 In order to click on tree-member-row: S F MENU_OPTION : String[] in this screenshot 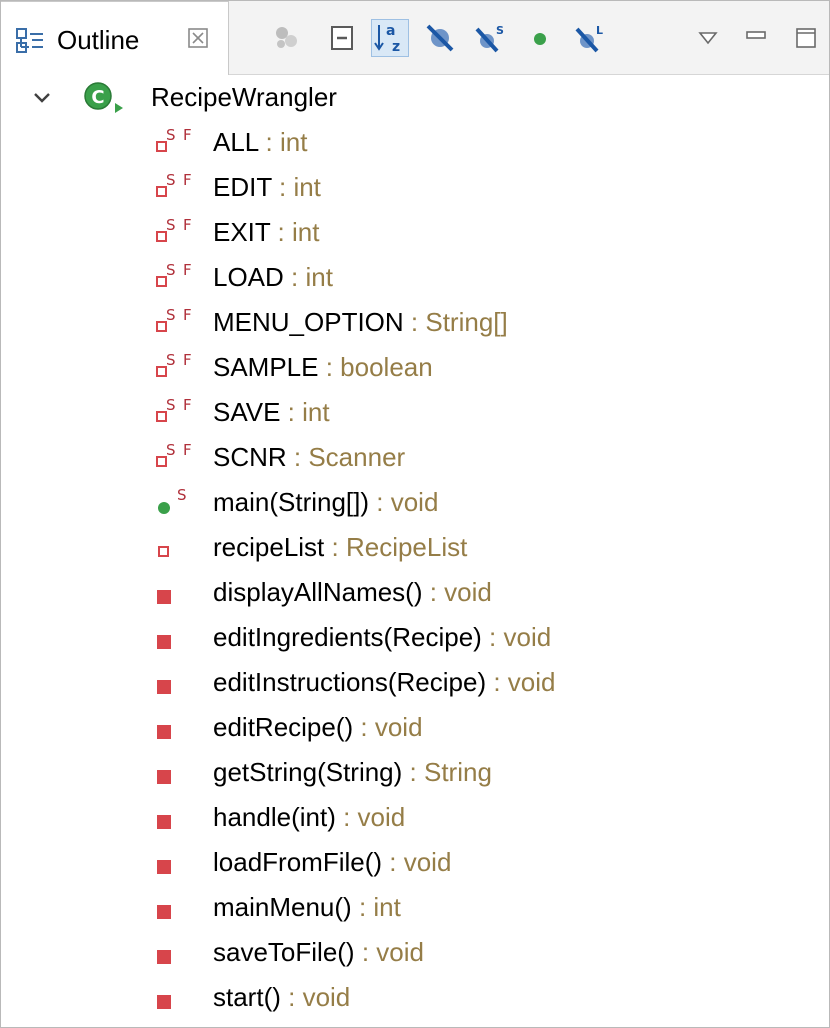, I will do `click(411, 322)`.